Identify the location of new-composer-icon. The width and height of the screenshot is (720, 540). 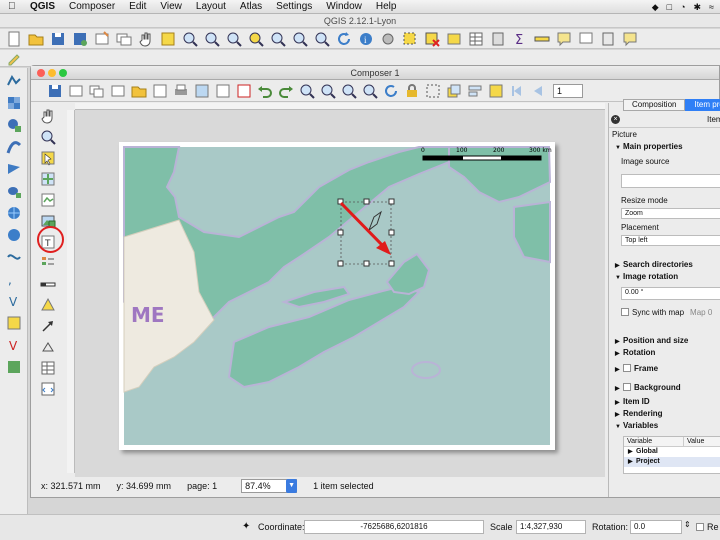
(102, 39).